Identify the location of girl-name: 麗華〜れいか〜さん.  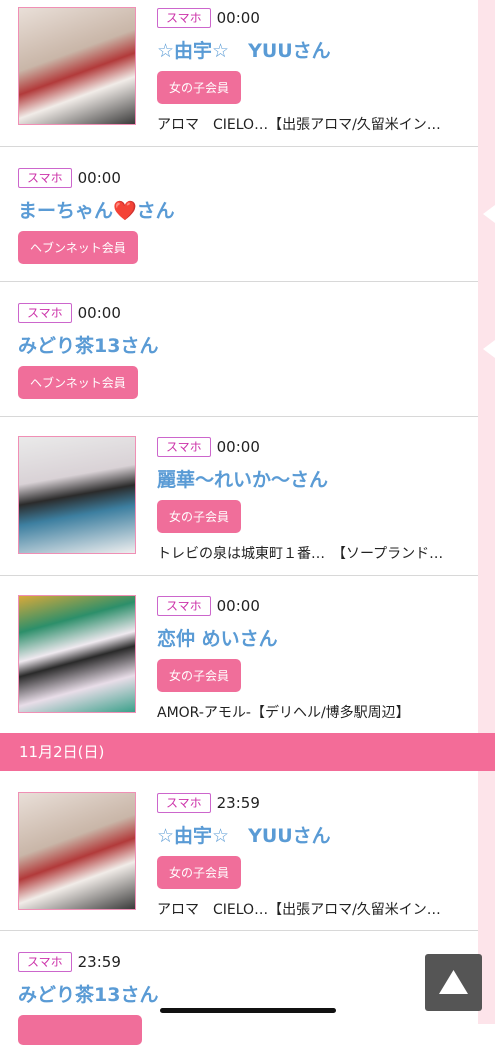
(317, 478).